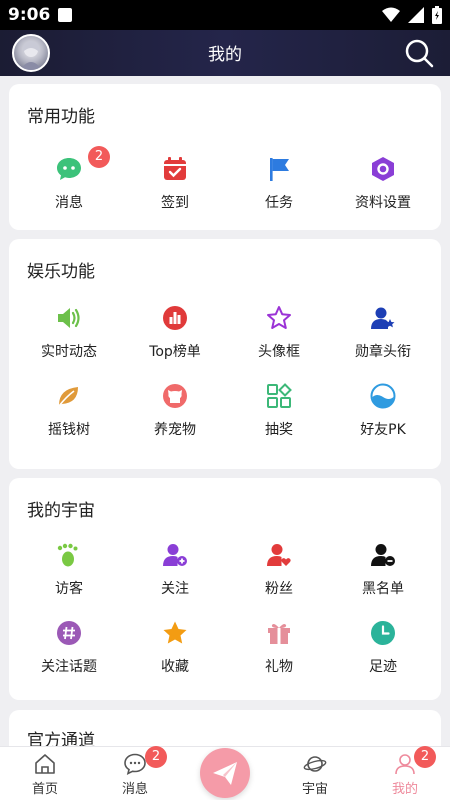 The height and width of the screenshot is (800, 450). Describe the element at coordinates (383, 430) in the screenshot. I see `grid-item-label: 好友PK` at that location.